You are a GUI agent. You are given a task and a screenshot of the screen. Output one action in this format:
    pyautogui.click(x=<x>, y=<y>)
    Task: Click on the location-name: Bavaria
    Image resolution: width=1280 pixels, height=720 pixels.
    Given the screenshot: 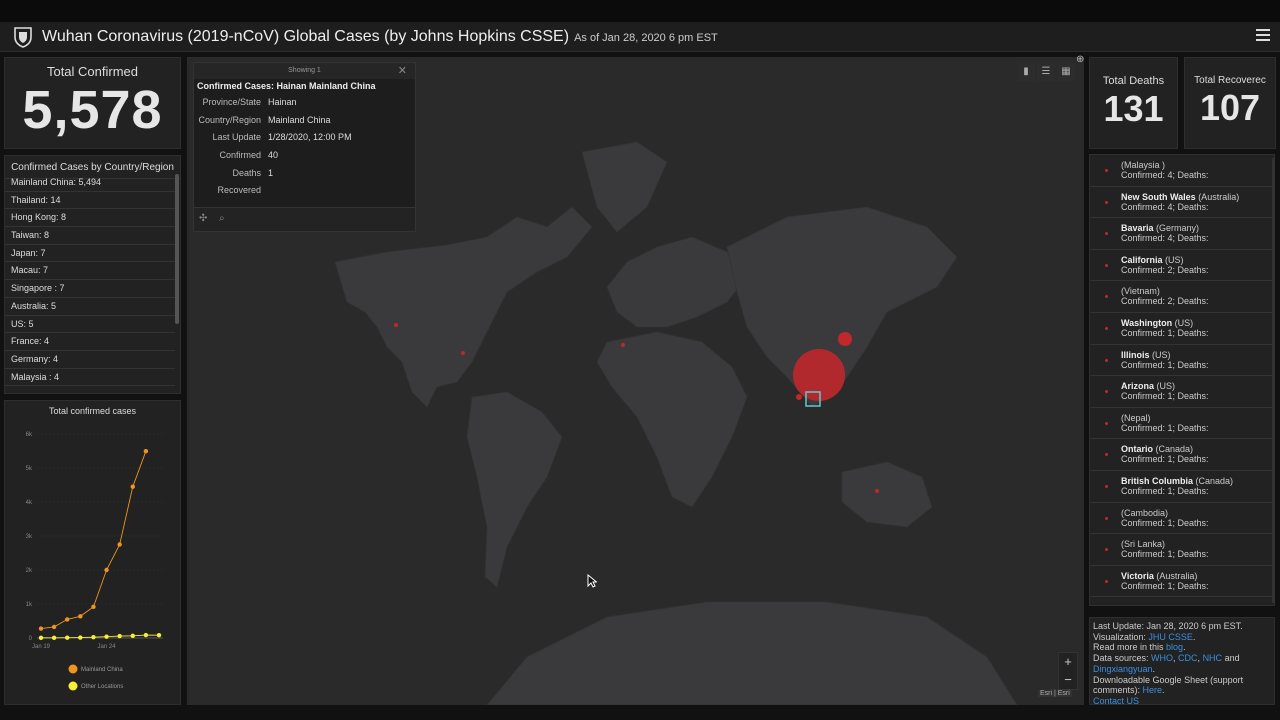 What is the action you would take?
    pyautogui.click(x=1137, y=228)
    